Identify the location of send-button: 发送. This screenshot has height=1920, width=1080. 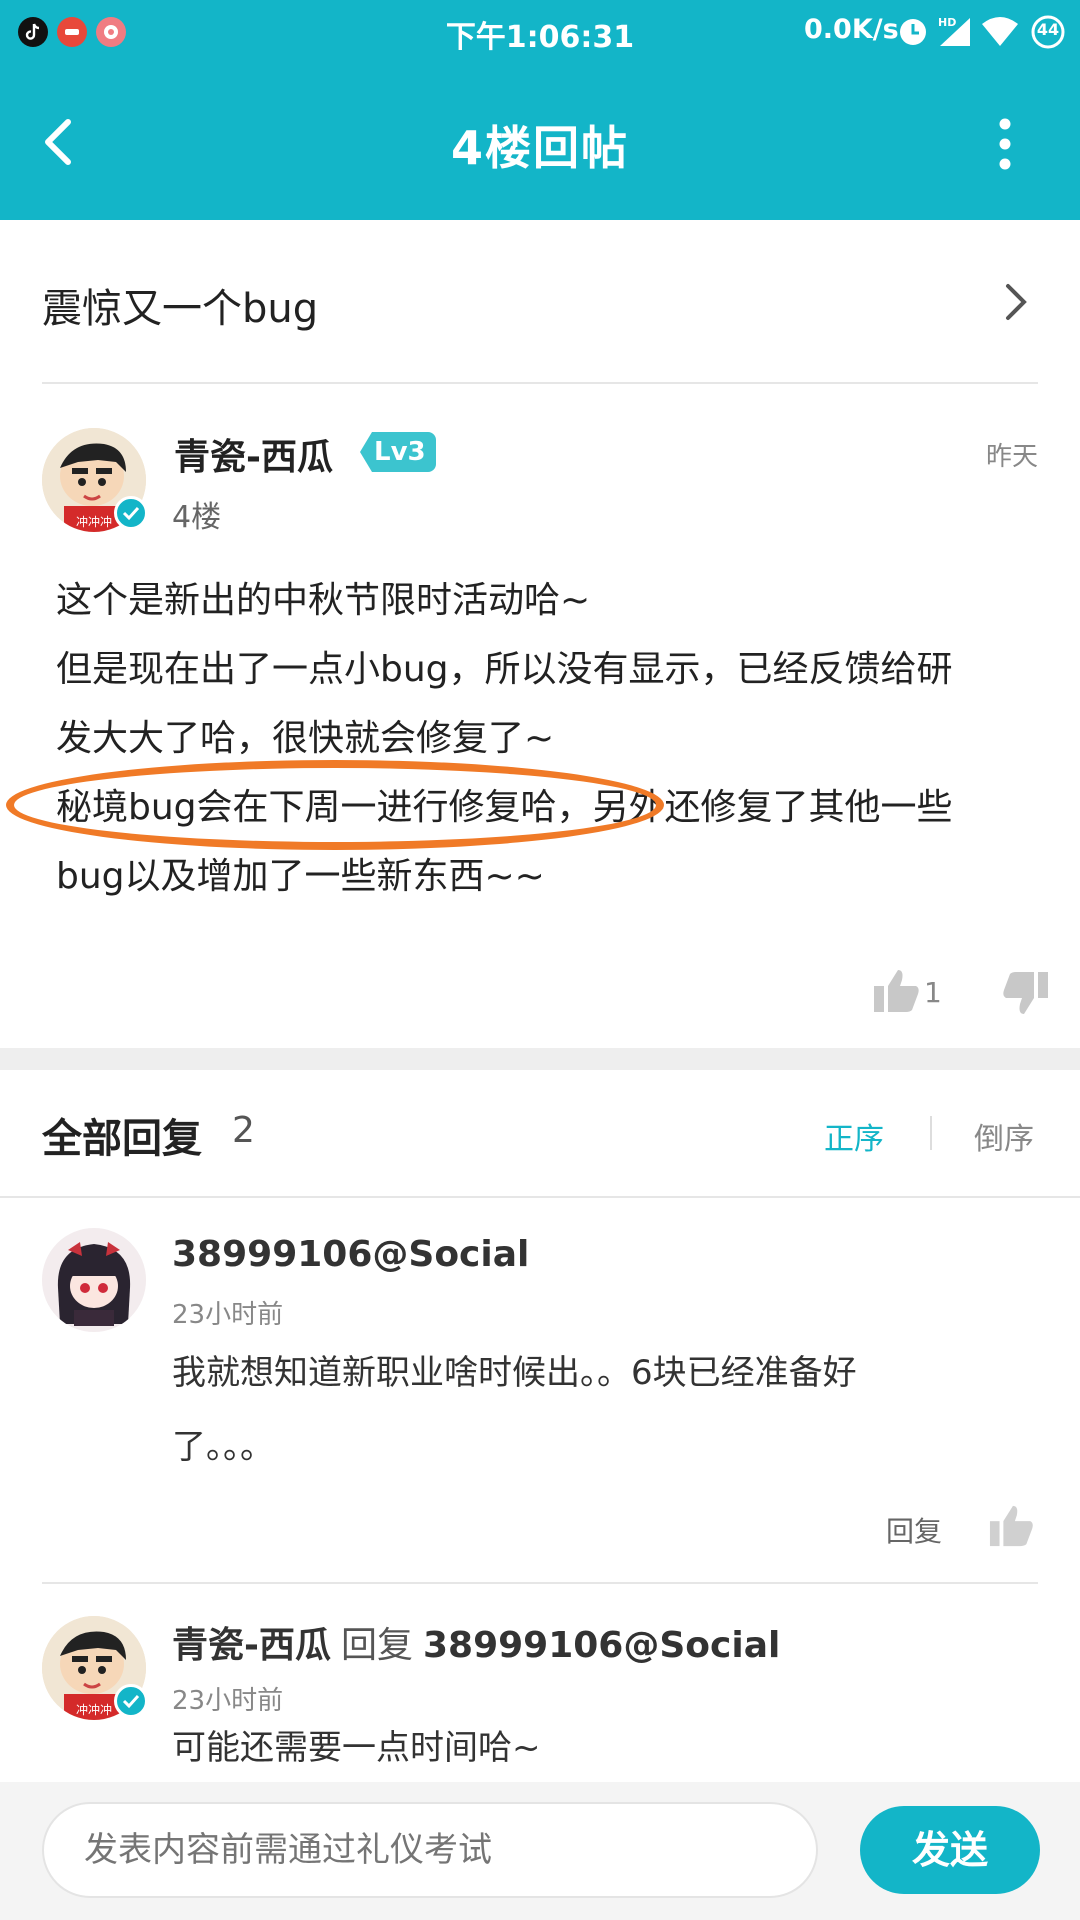
(950, 1850).